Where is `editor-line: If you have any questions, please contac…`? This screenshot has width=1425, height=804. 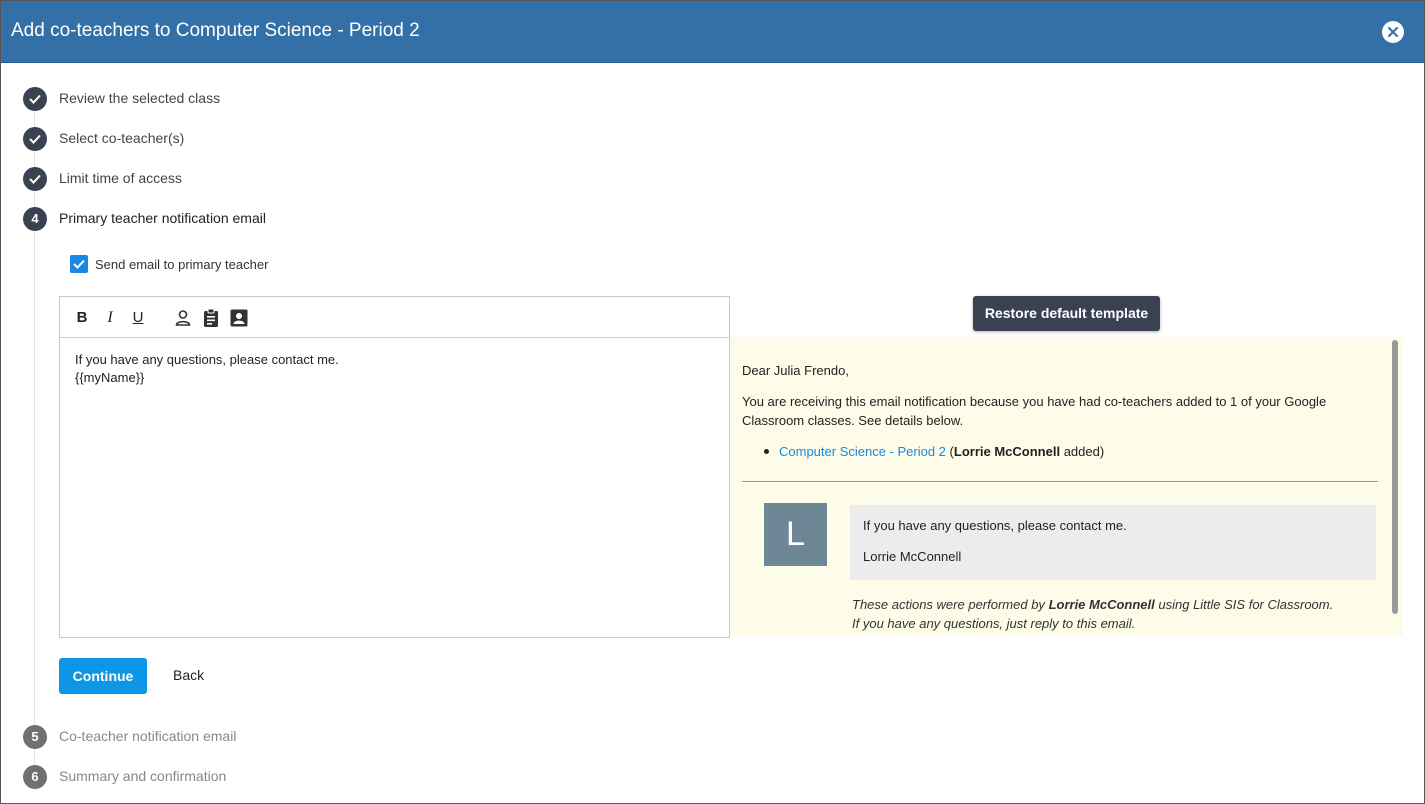
editor-line: If you have any questions, please contac… is located at coordinates (207, 359).